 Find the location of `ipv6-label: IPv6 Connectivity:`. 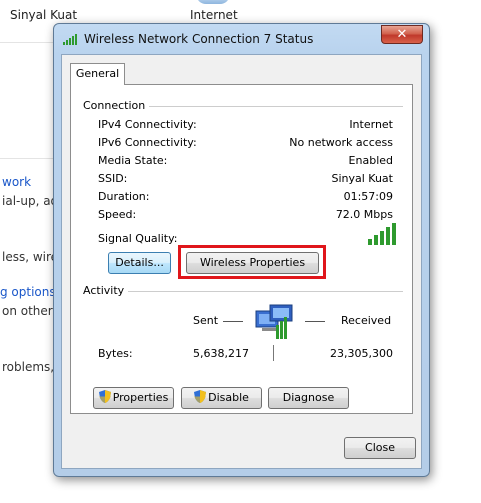

ipv6-label: IPv6 Connectivity: is located at coordinates (147, 142).